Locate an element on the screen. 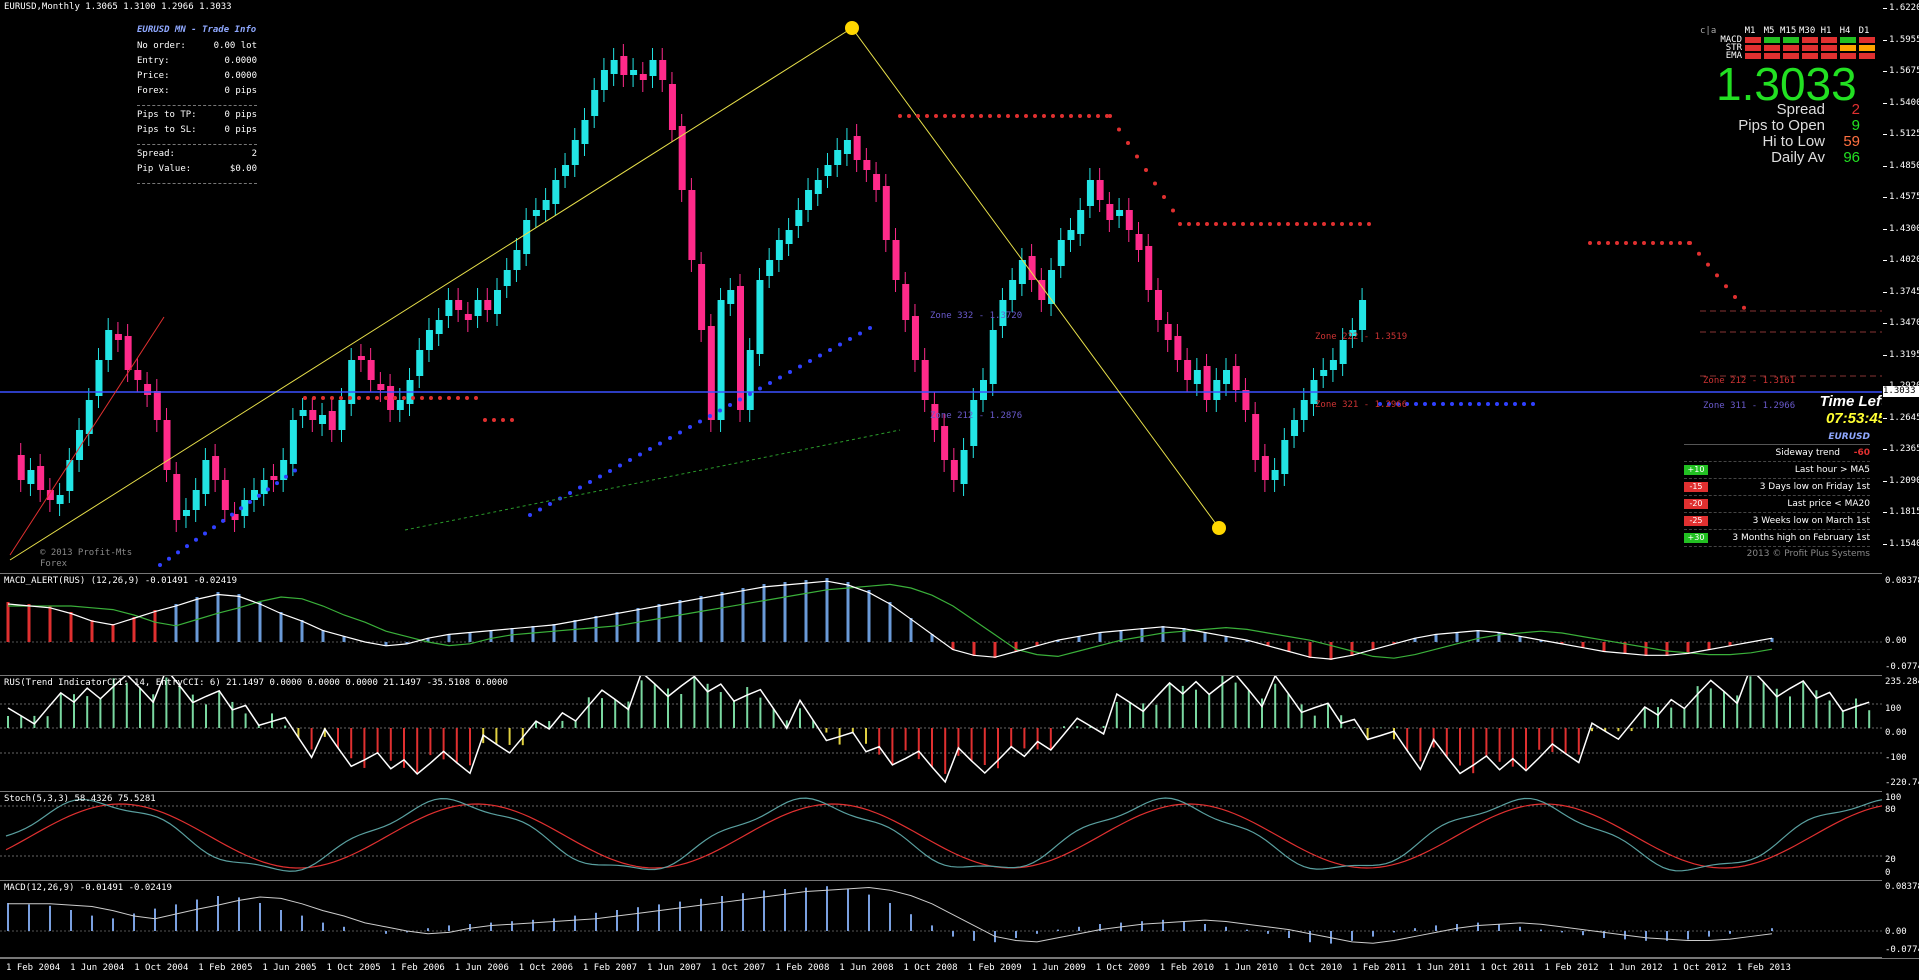 This screenshot has height=980, width=1919. stat-label: Daily Av is located at coordinates (1798, 157).